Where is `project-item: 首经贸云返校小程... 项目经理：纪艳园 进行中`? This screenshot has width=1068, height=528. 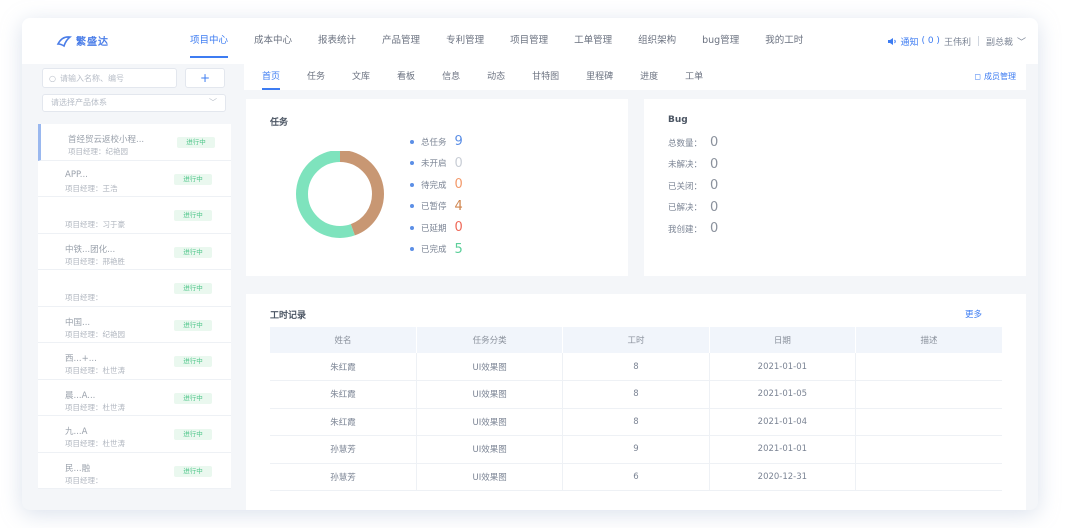
project-item: 首经贸云返校小程... 项目经理：纪艳园 进行中 is located at coordinates (134, 142).